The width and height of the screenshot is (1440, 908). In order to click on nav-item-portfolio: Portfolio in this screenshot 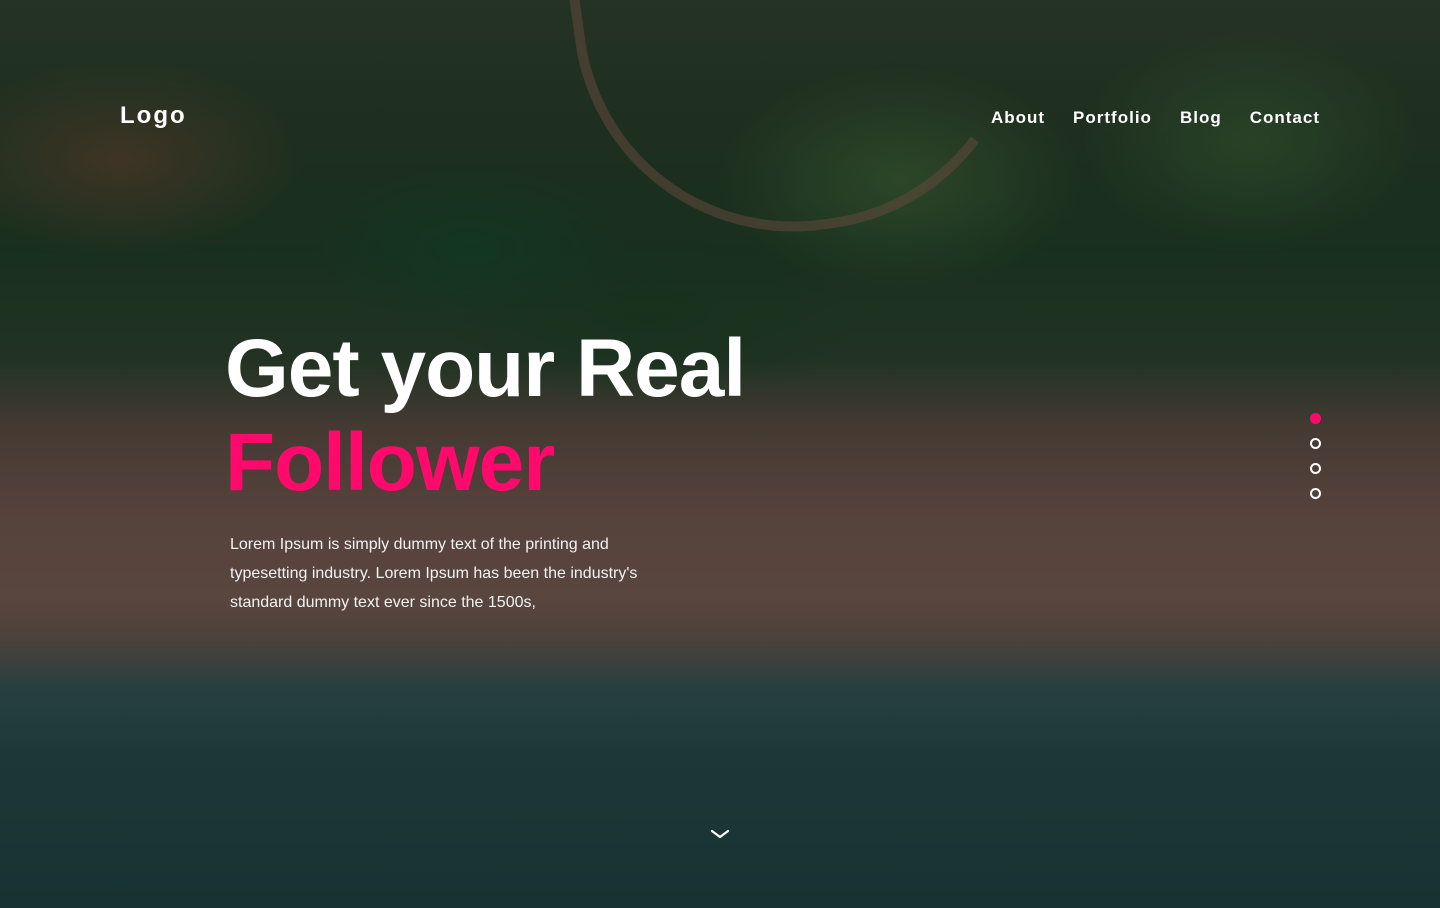, I will do `click(1112, 118)`.